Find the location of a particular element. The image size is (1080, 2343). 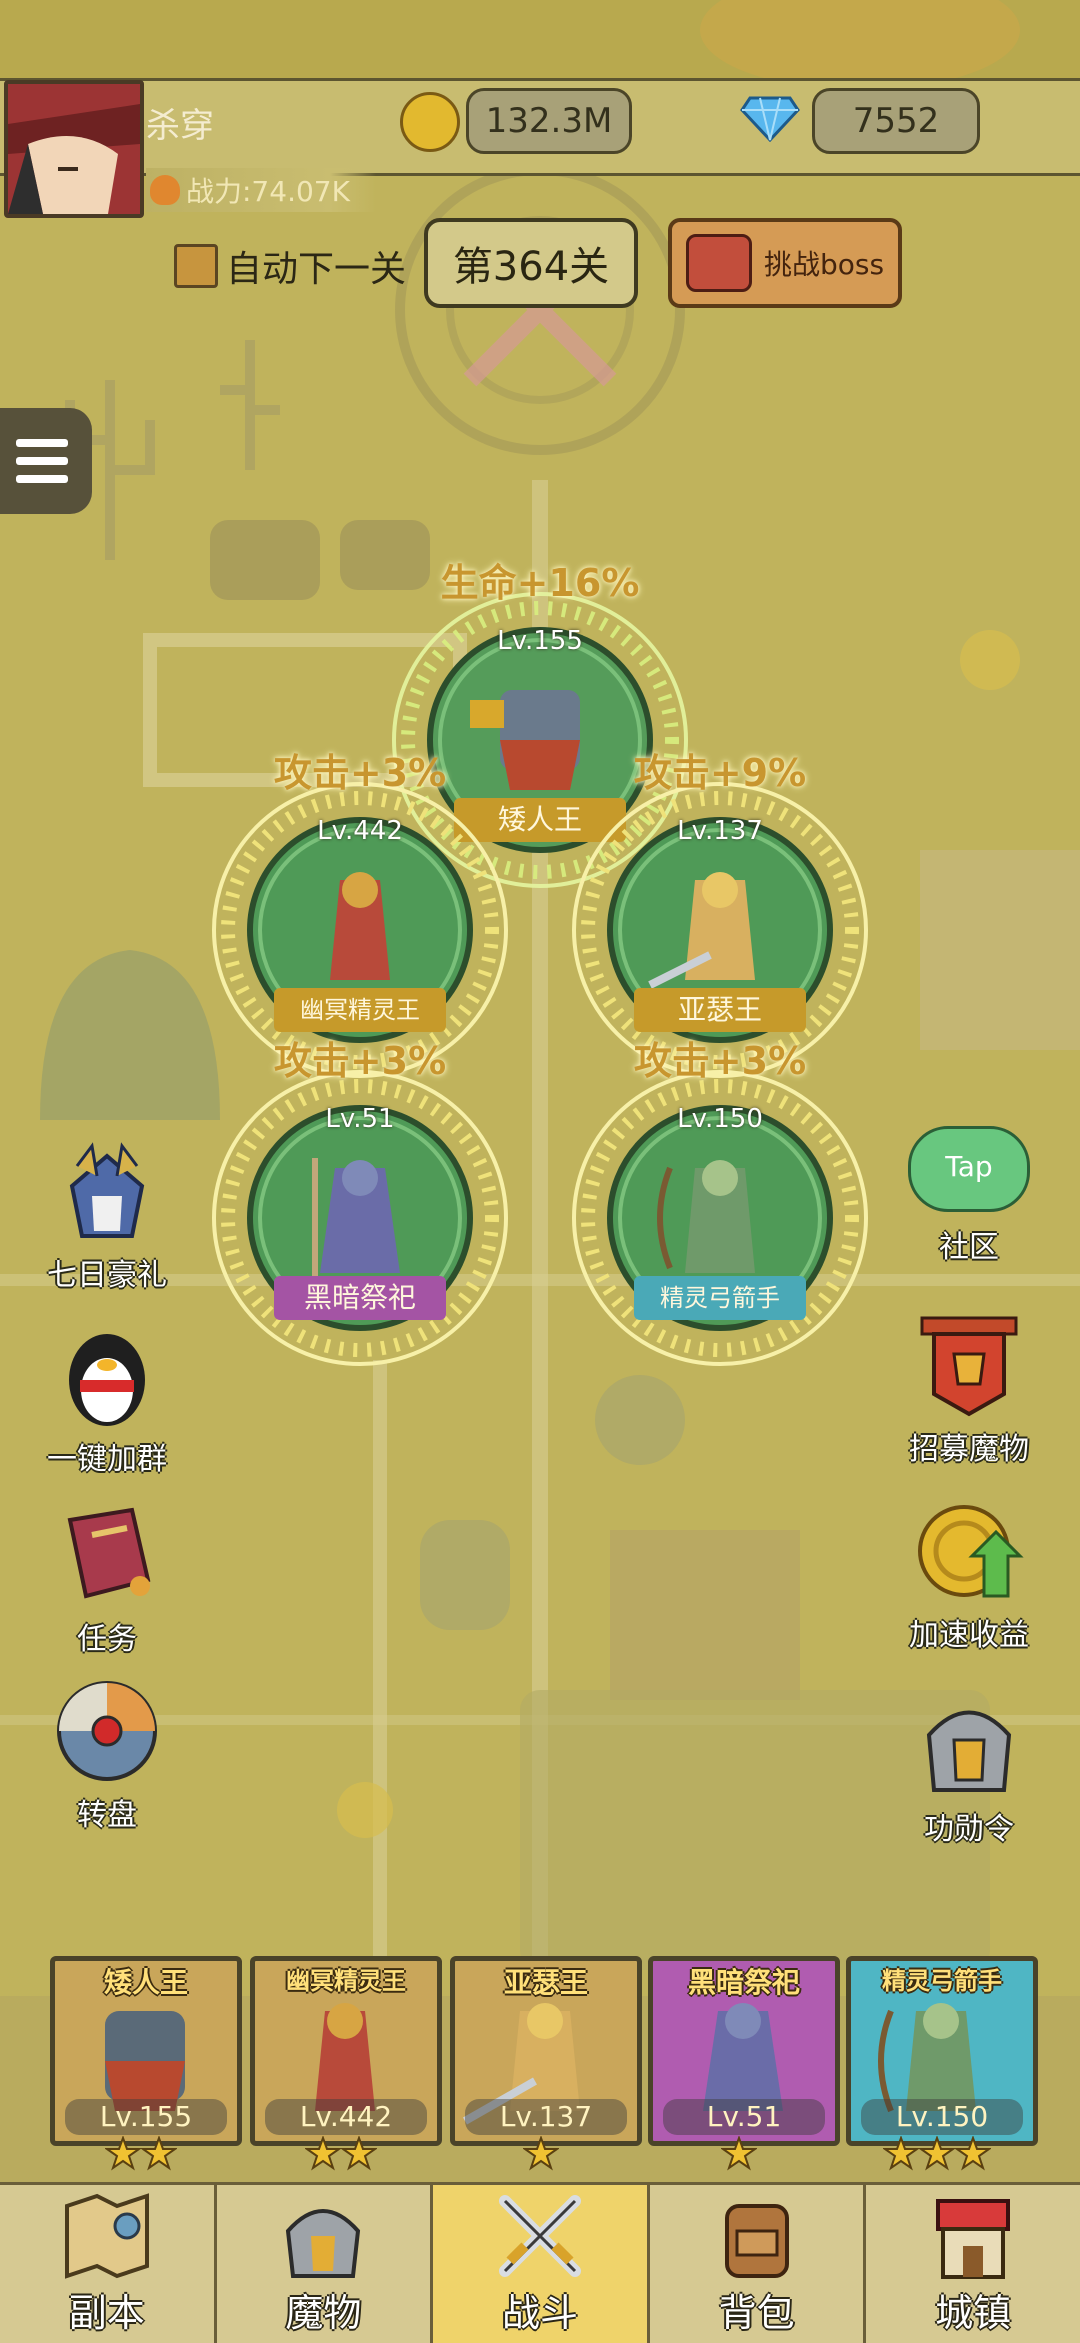

auto-next-toggle: 自动下一关 is located at coordinates (290, 266).